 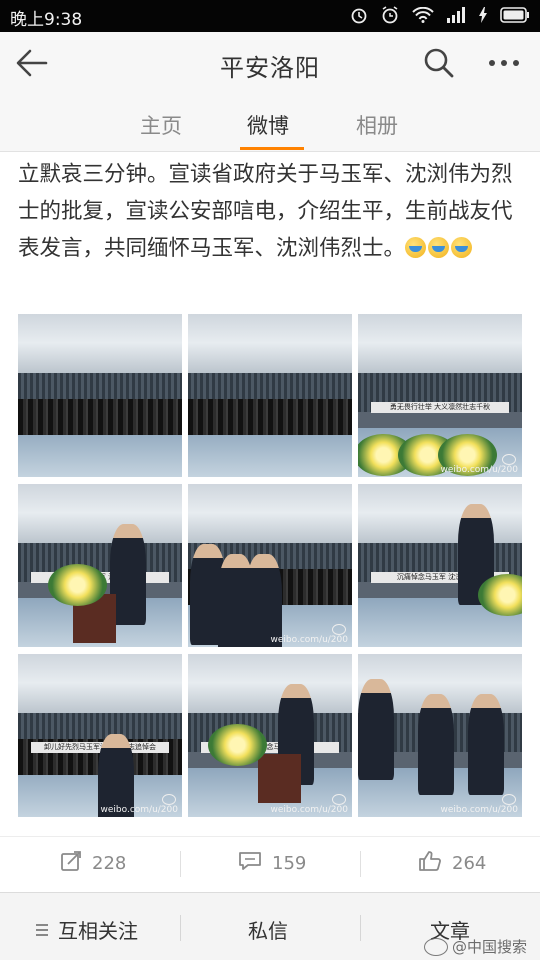 I want to click on comment-icon, so click(x=250, y=863).